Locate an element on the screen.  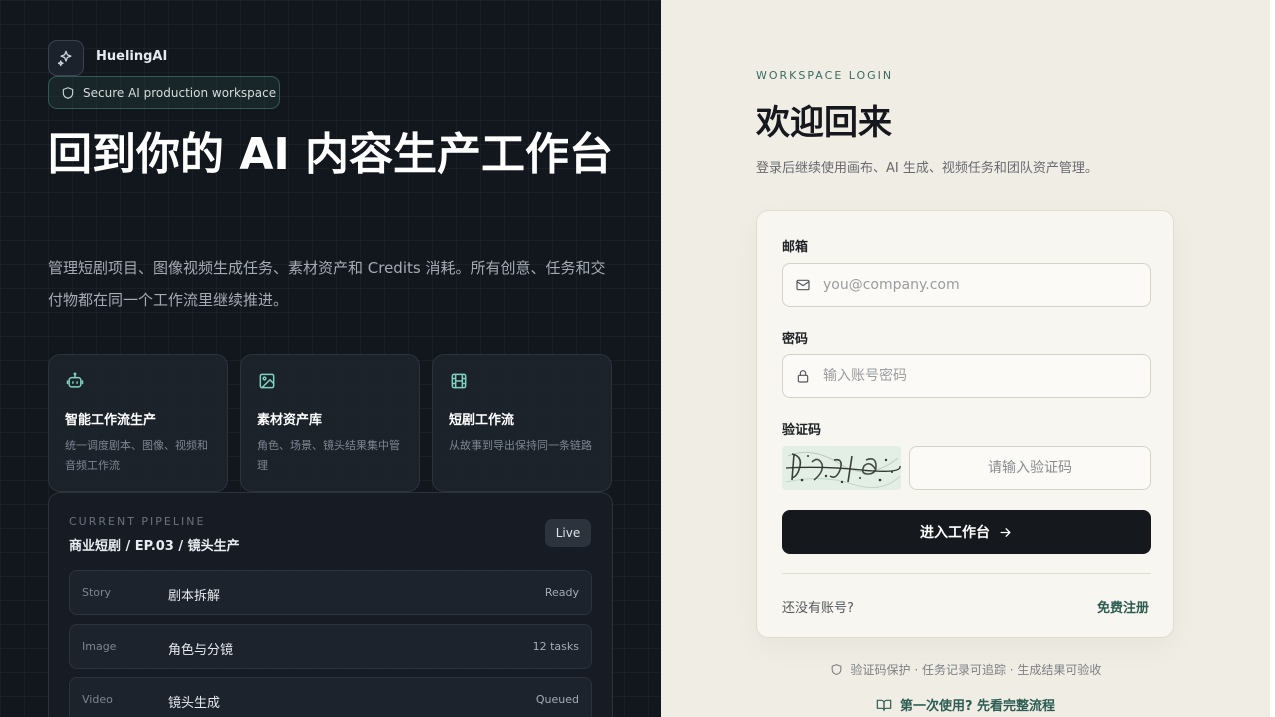
feature-description: 统一调度剧本、图像、视频和音频工作流 is located at coordinates (136, 455).